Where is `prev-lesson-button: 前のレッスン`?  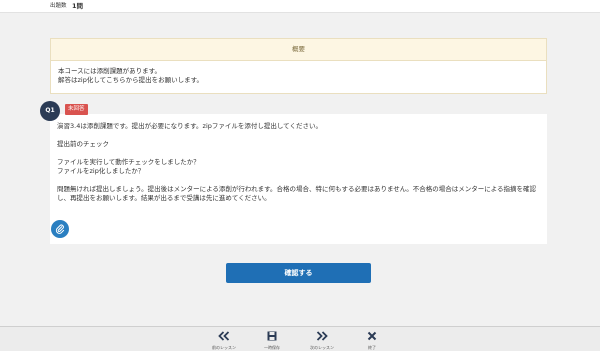 prev-lesson-button: 前のレッスン is located at coordinates (224, 340).